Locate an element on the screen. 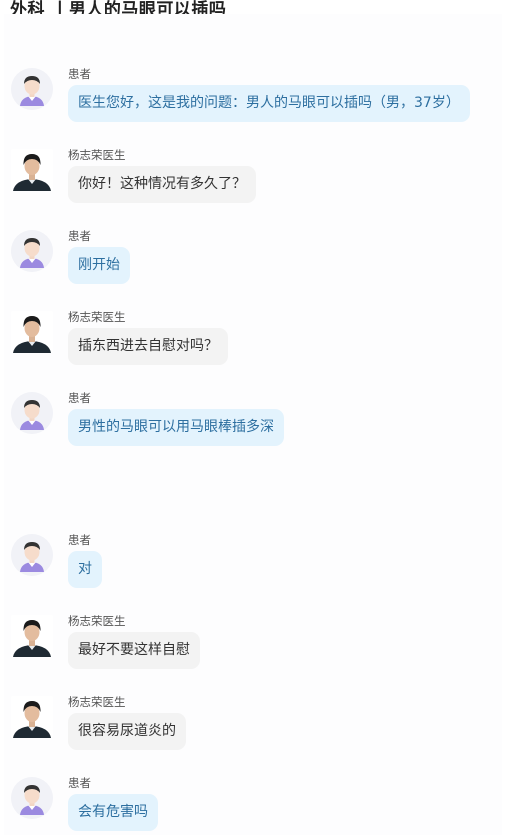 Image resolution: width=513 pixels, height=835 pixels. message-bubble: 男性的马眼可以用马眼棒插多深 is located at coordinates (176, 427).